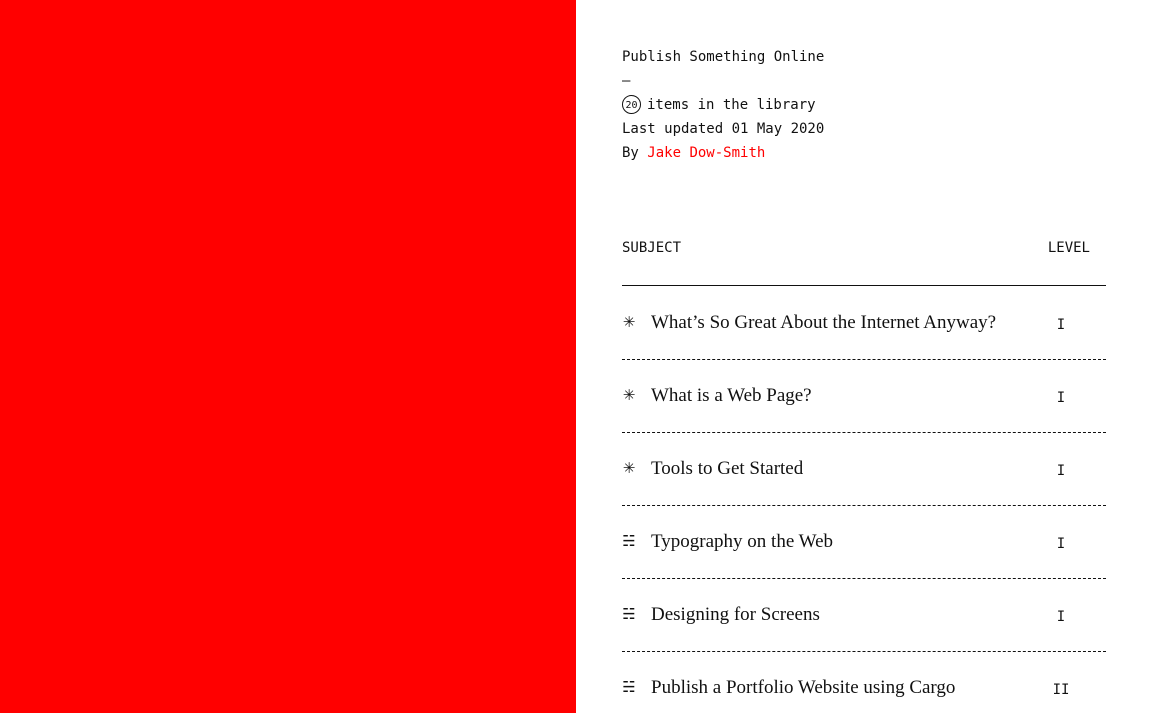 Image resolution: width=1152 pixels, height=713 pixels. Describe the element at coordinates (723, 129) in the screenshot. I see `last-updated: Last updated 01 May 2020` at that location.